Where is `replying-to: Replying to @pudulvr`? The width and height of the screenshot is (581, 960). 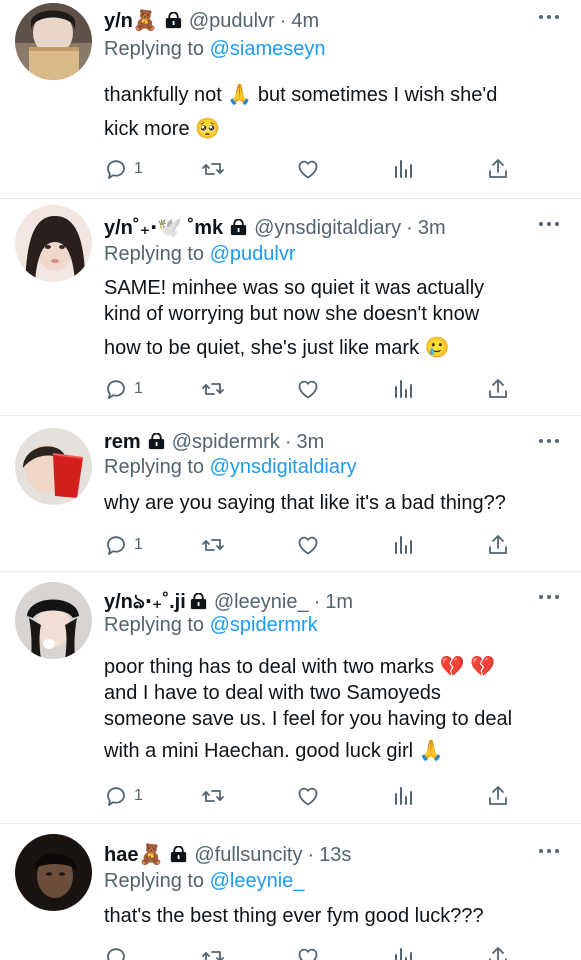 replying-to: Replying to @pudulvr is located at coordinates (200, 254).